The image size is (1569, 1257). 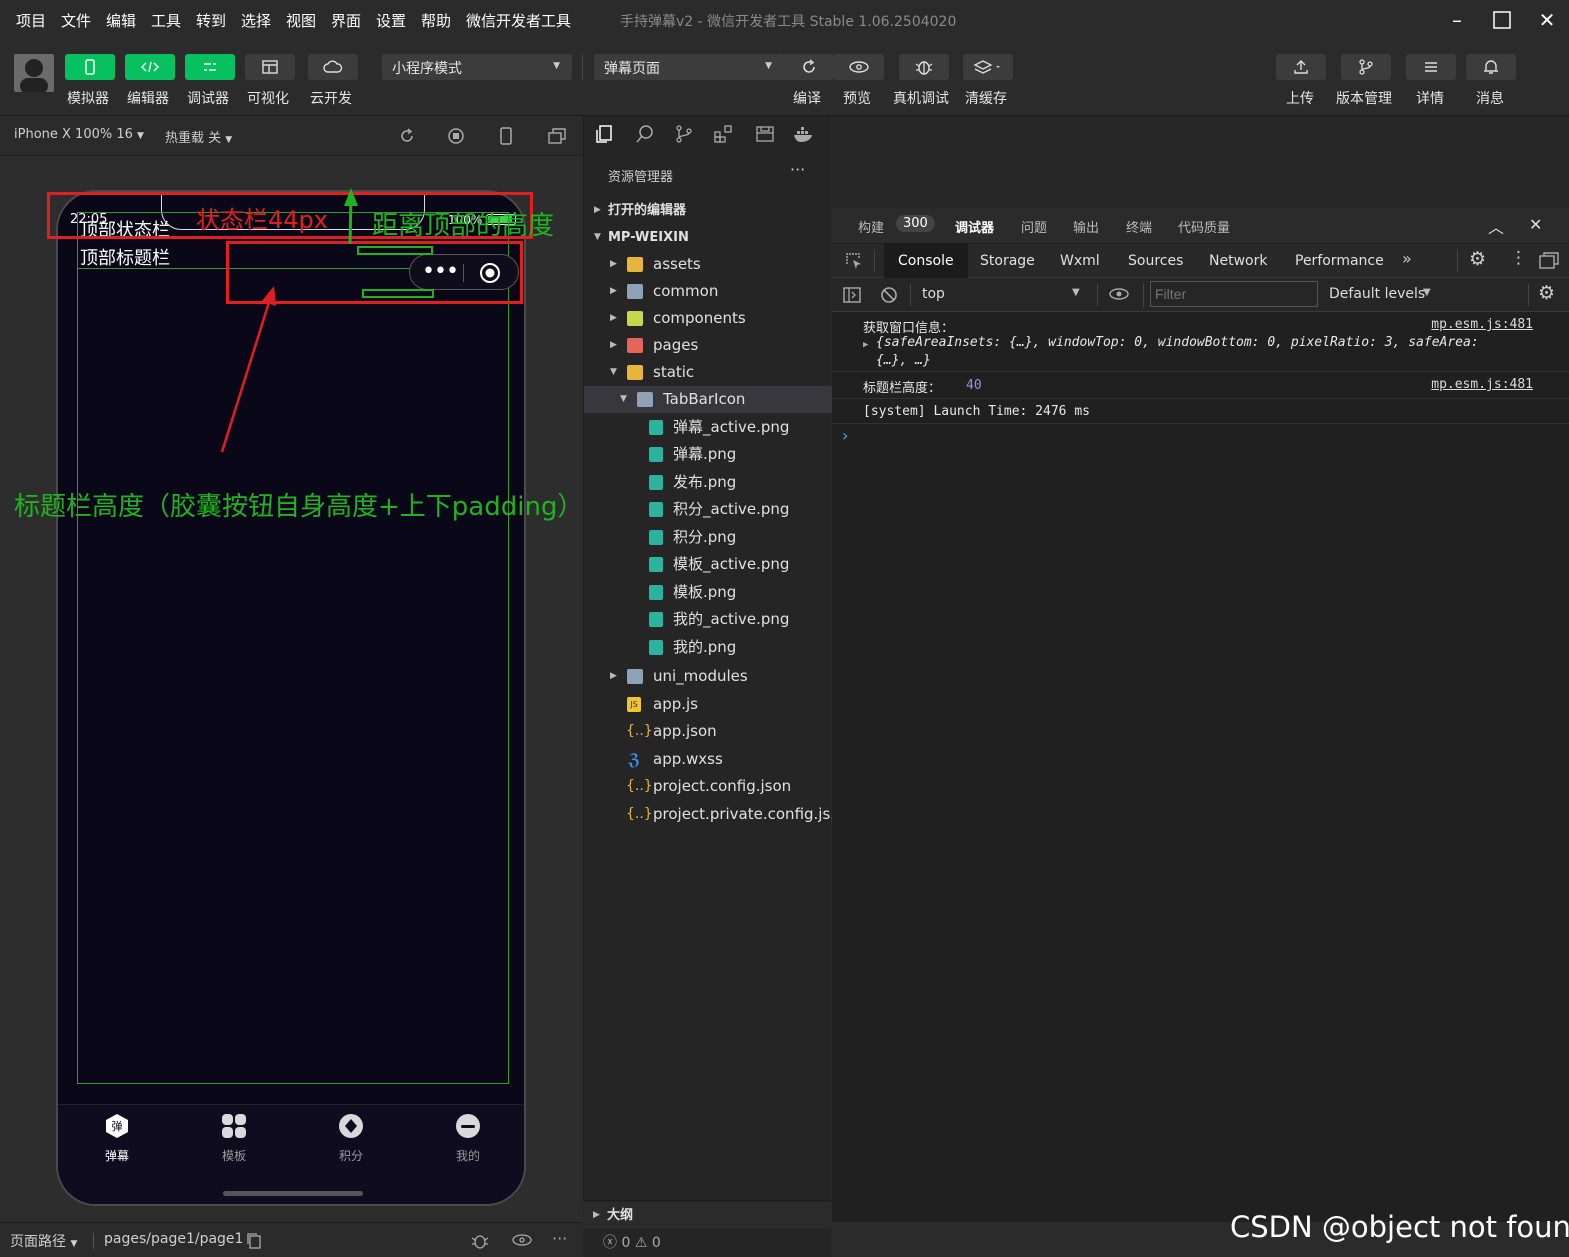 I want to click on device-select: iPhone X 100% 16 ▼, so click(x=79, y=134).